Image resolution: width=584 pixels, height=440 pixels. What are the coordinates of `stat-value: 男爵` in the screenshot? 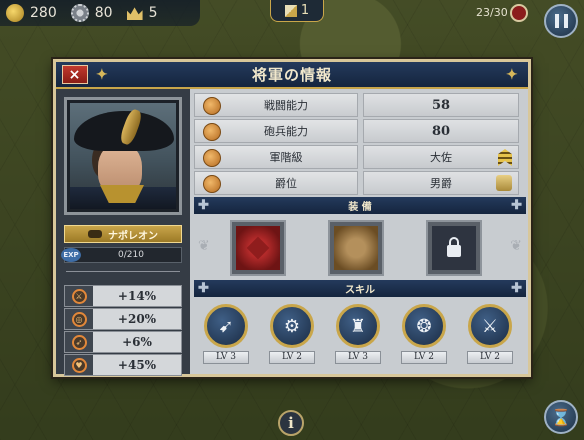 It's located at (441, 183).